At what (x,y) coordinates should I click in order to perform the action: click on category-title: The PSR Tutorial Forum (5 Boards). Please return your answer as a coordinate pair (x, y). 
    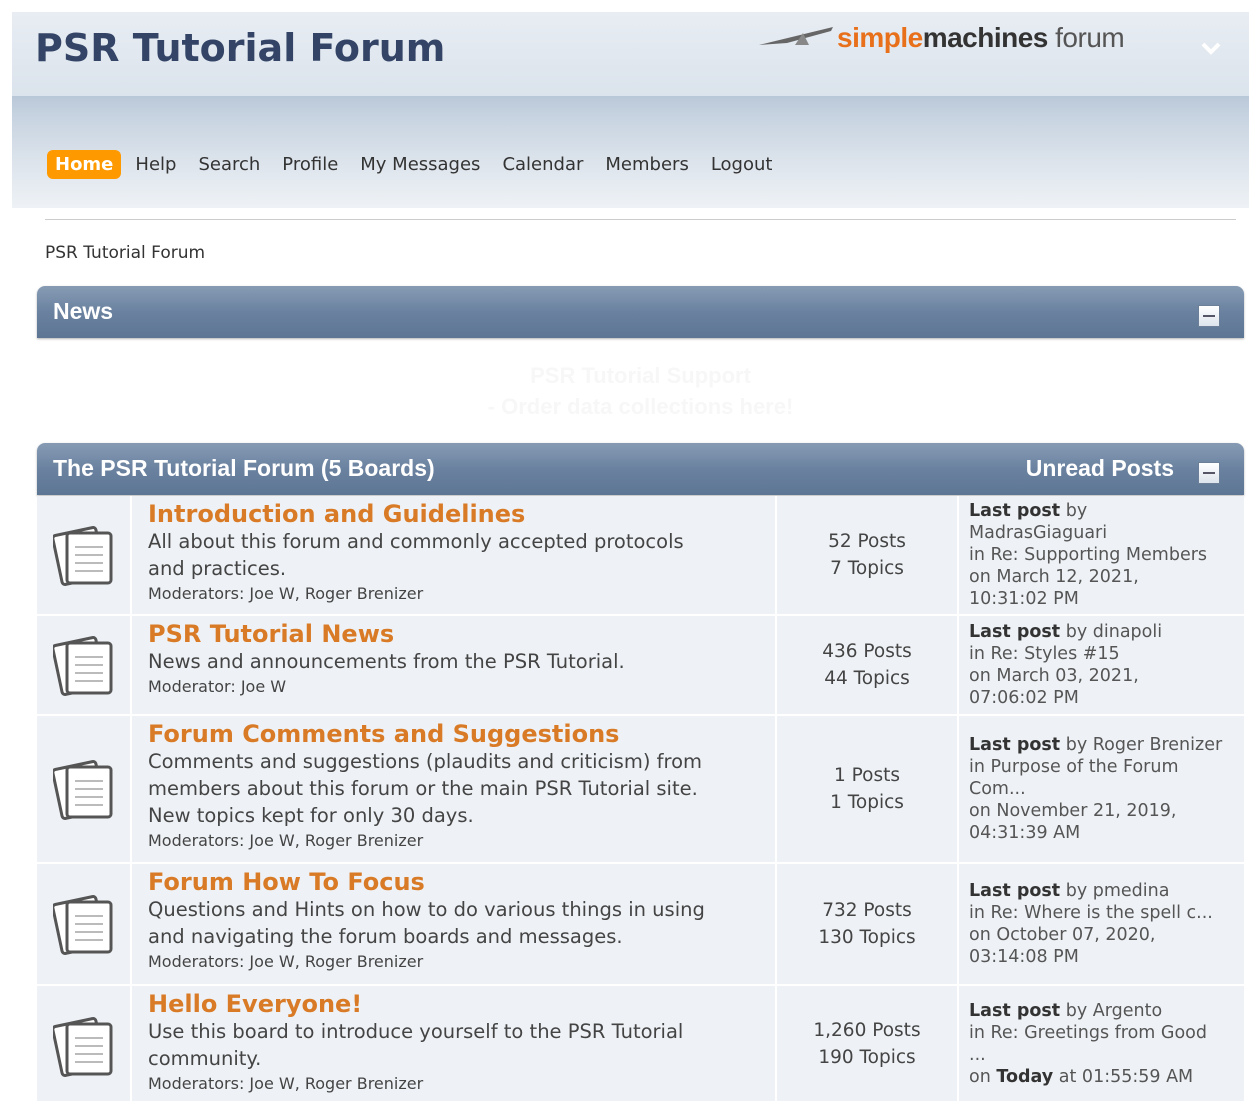
    Looking at the image, I should click on (244, 468).